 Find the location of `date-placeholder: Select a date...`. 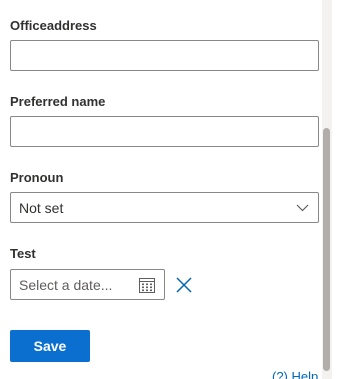

date-placeholder: Select a date... is located at coordinates (66, 284).